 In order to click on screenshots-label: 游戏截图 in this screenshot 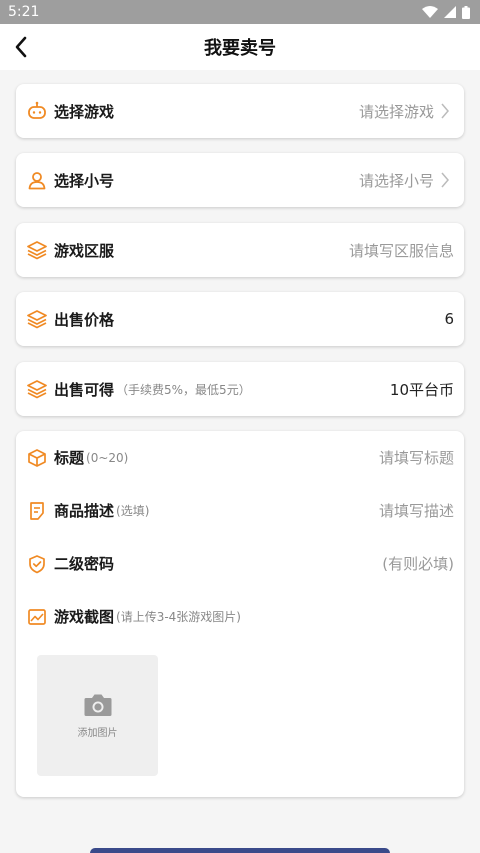, I will do `click(84, 617)`.